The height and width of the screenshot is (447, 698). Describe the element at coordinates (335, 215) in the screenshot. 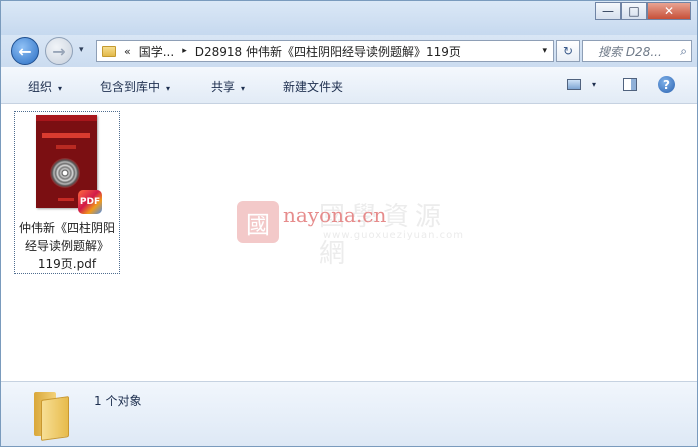

I see `watermark-domain-text: nayona.cn` at that location.